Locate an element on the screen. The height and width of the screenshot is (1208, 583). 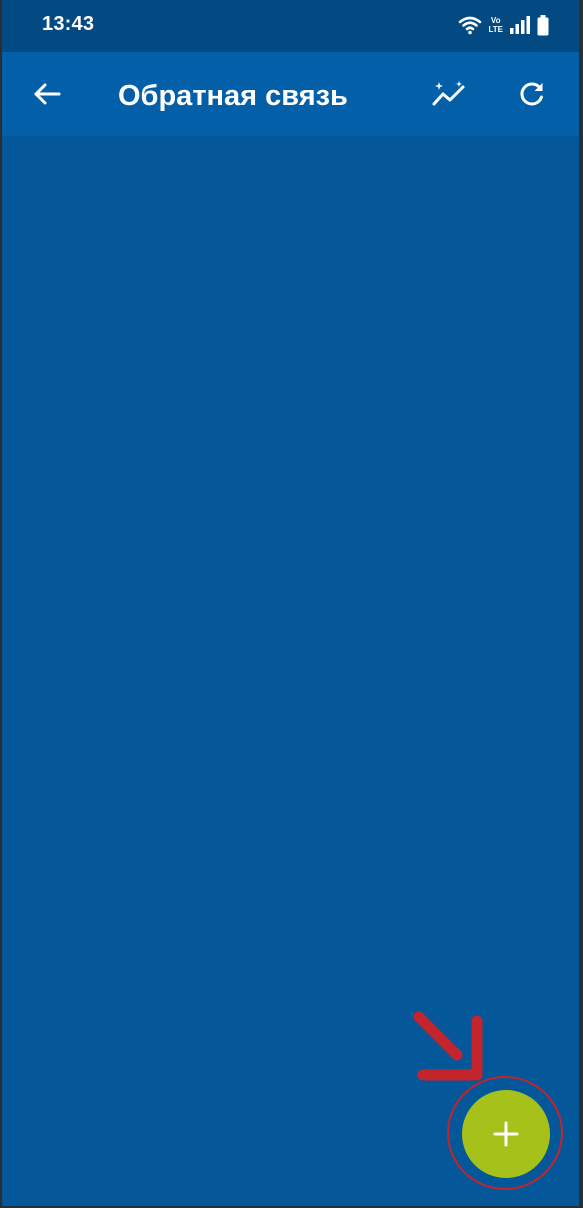
annotation-arrow-icon is located at coordinates (448, 1046).